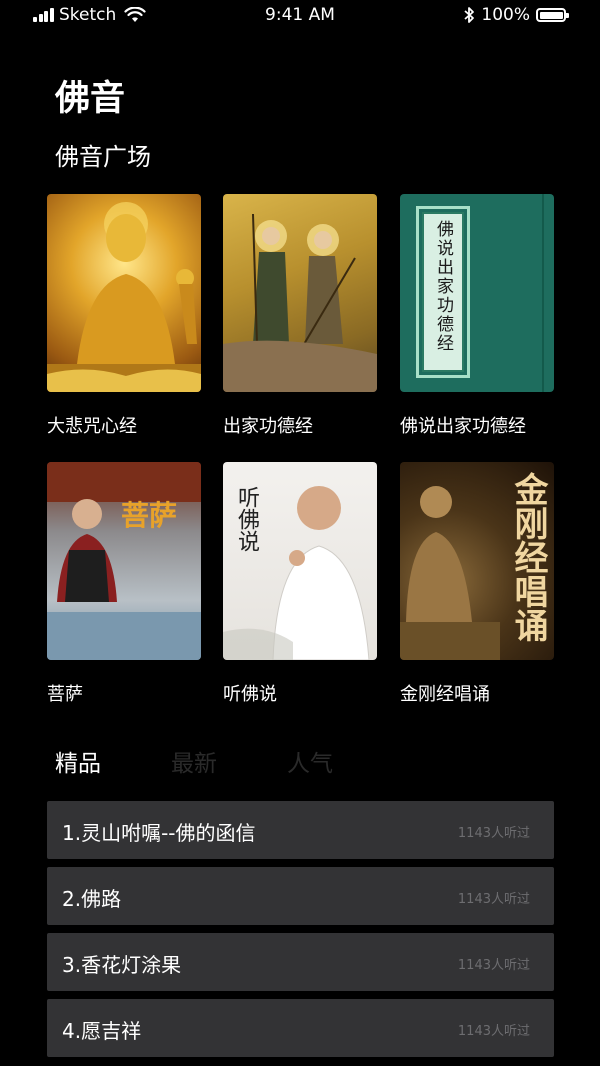 This screenshot has height=1066, width=600. I want to click on album-card: 出家功德经, so click(300, 315).